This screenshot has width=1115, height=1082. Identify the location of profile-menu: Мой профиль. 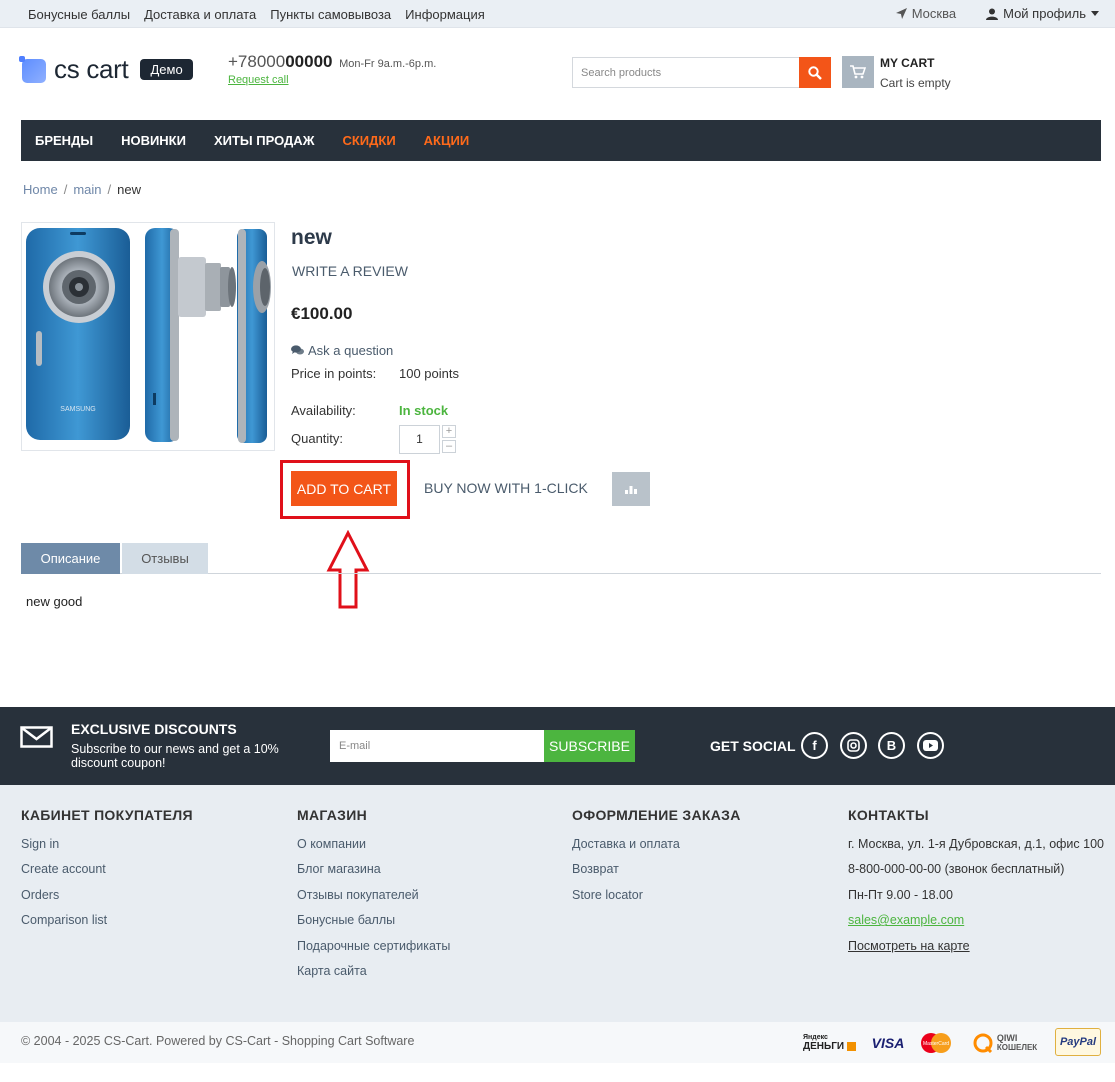
(1042, 13).